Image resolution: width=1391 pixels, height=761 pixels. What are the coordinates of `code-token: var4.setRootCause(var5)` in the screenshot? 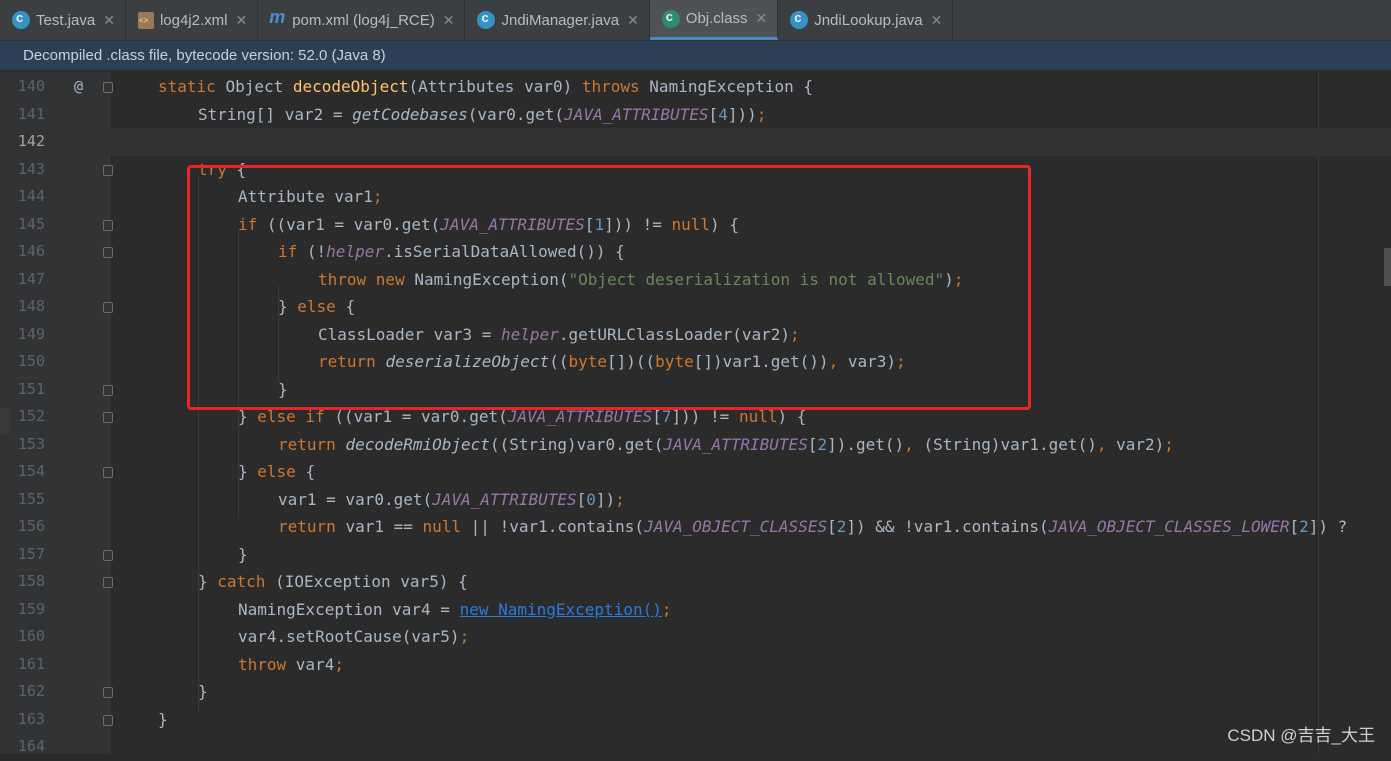 It's located at (349, 636).